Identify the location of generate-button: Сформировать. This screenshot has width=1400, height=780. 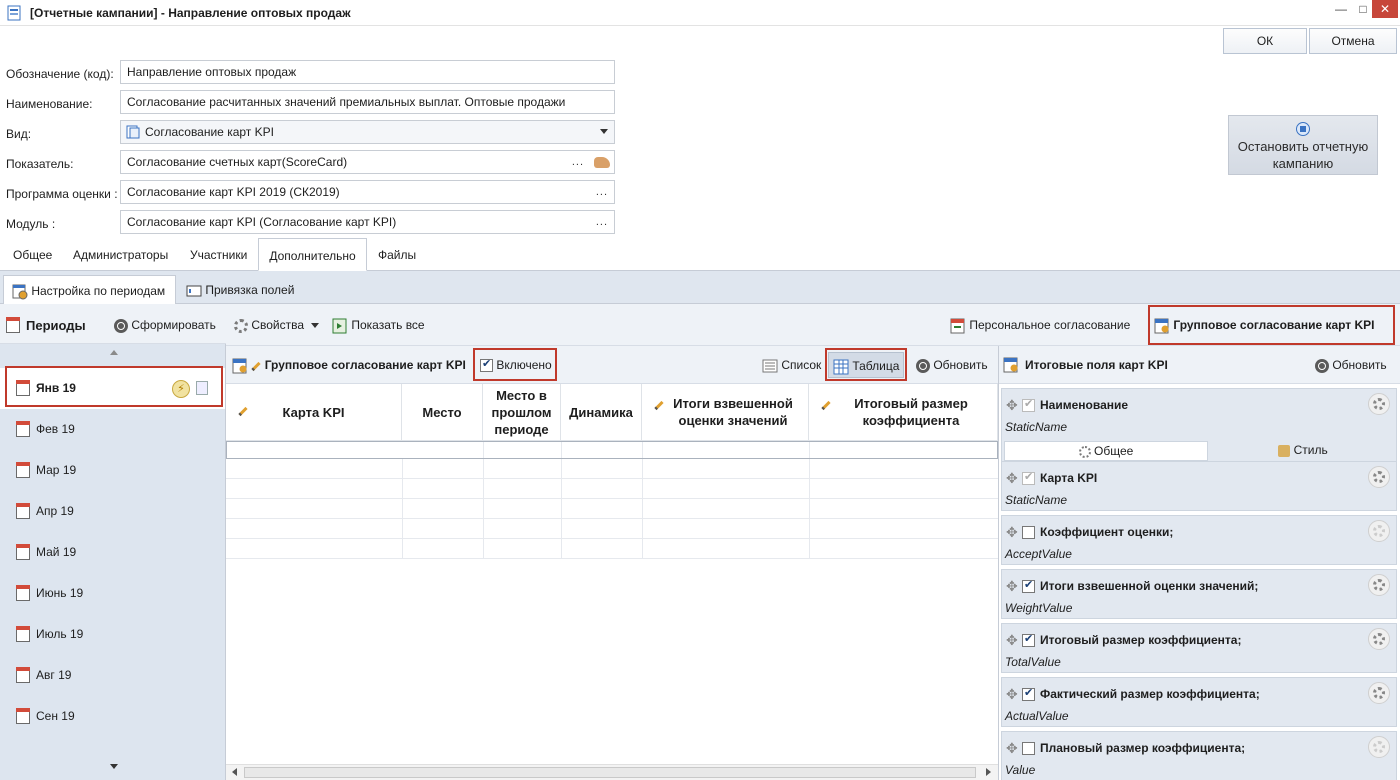
(165, 325).